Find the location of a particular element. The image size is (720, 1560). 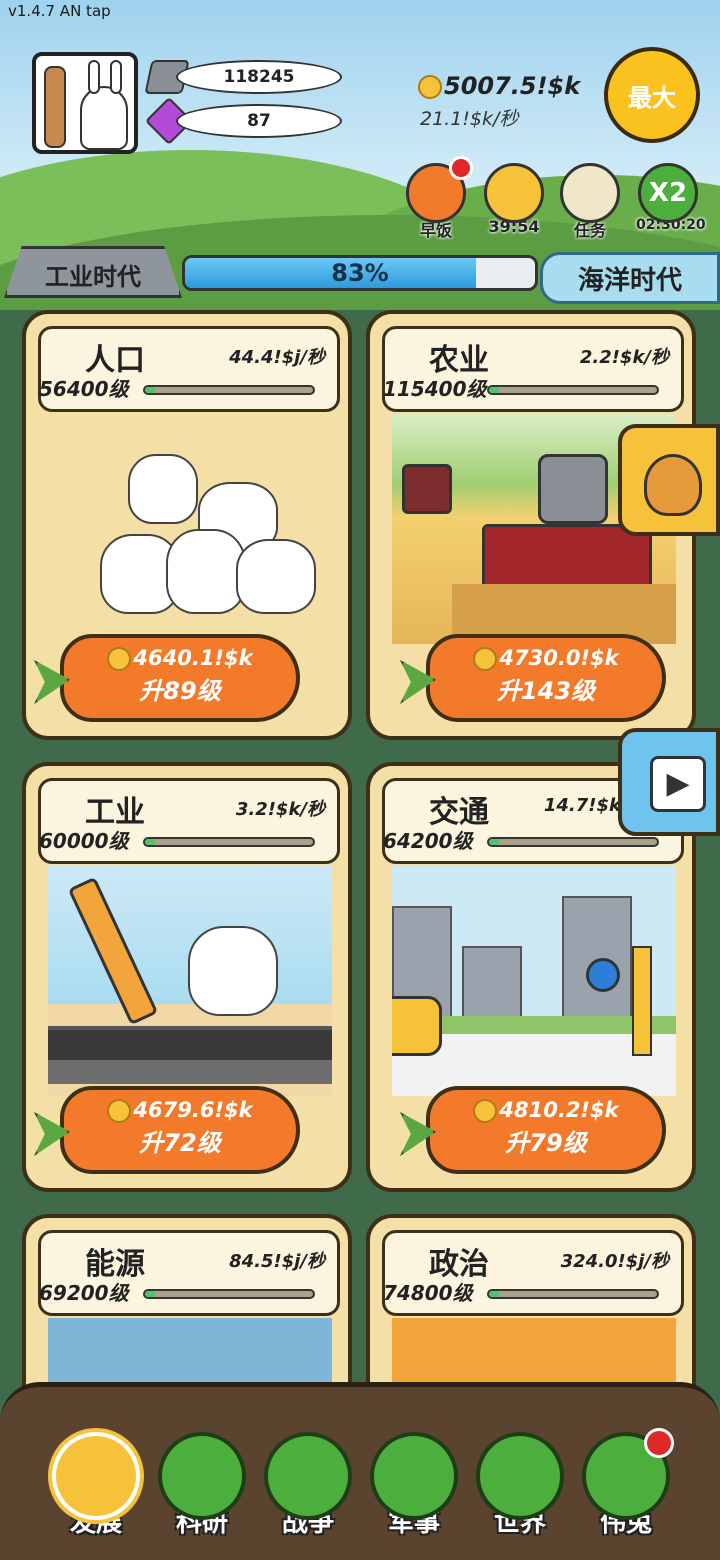

card-population: 人口 44.4!$j/秒 56400级 4640.1!$k 升89级 is located at coordinates (187, 525).